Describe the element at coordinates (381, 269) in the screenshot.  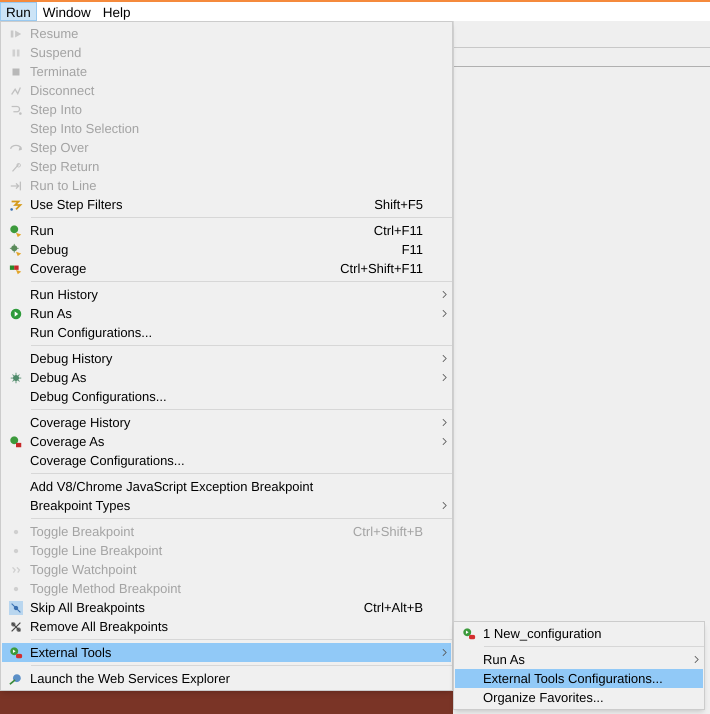
I see `shortcut-label: Ctrl+Shift+F11` at that location.